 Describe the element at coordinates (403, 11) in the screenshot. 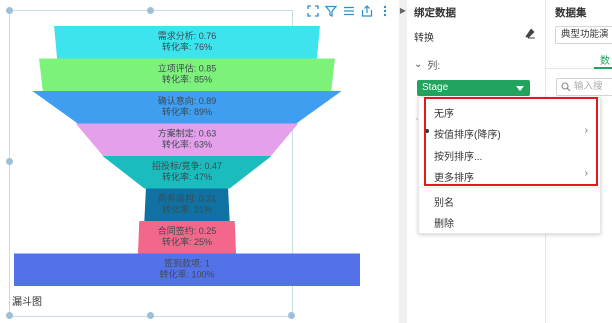

I see `collapse-arrow-icon: ▶` at that location.